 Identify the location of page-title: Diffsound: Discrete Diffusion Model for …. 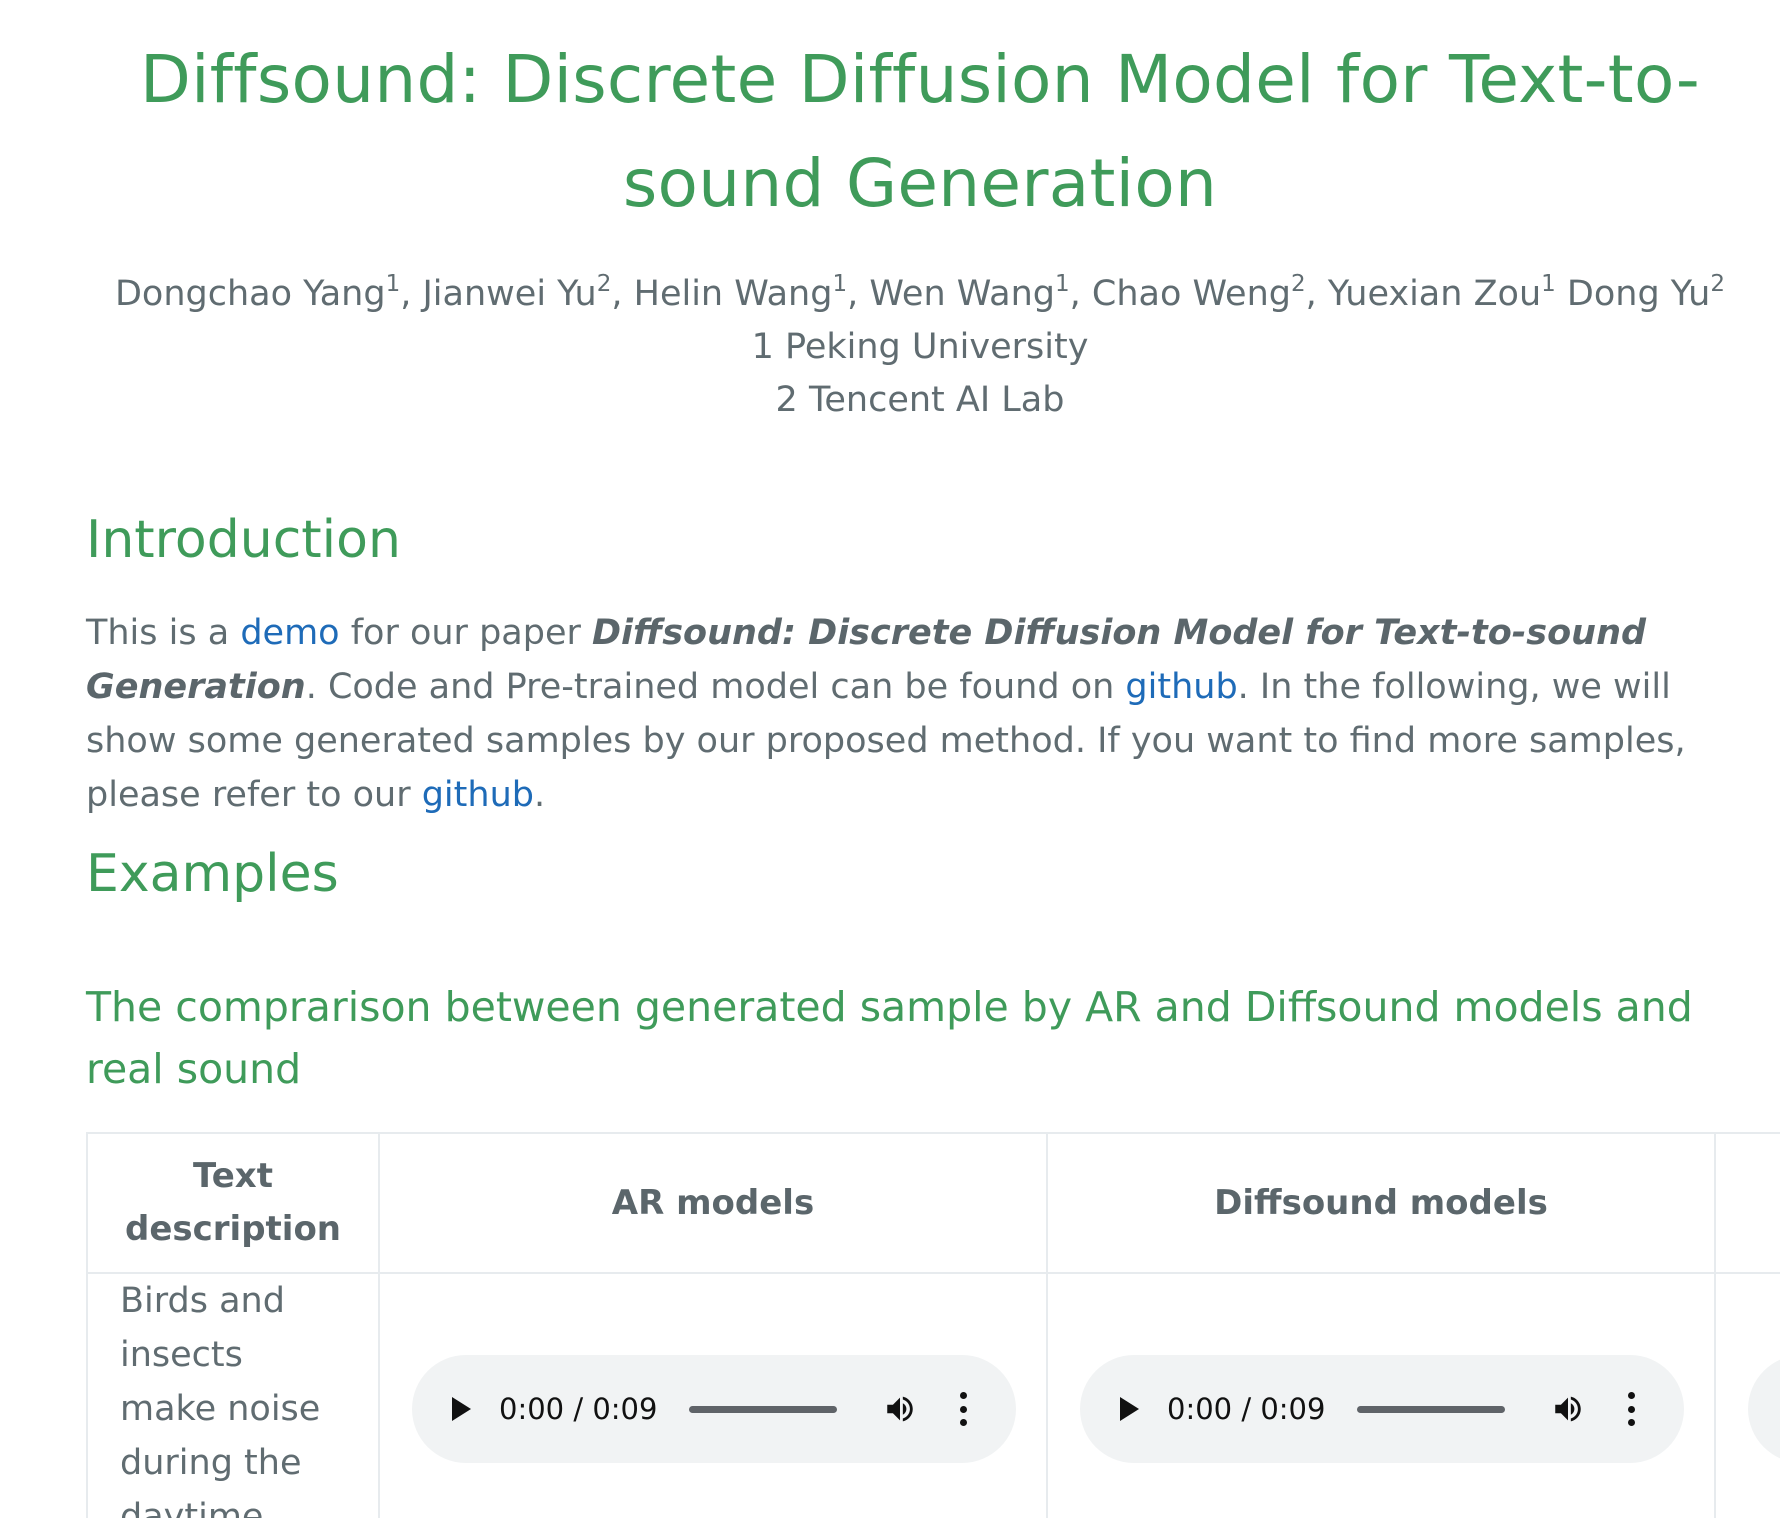
(920, 131).